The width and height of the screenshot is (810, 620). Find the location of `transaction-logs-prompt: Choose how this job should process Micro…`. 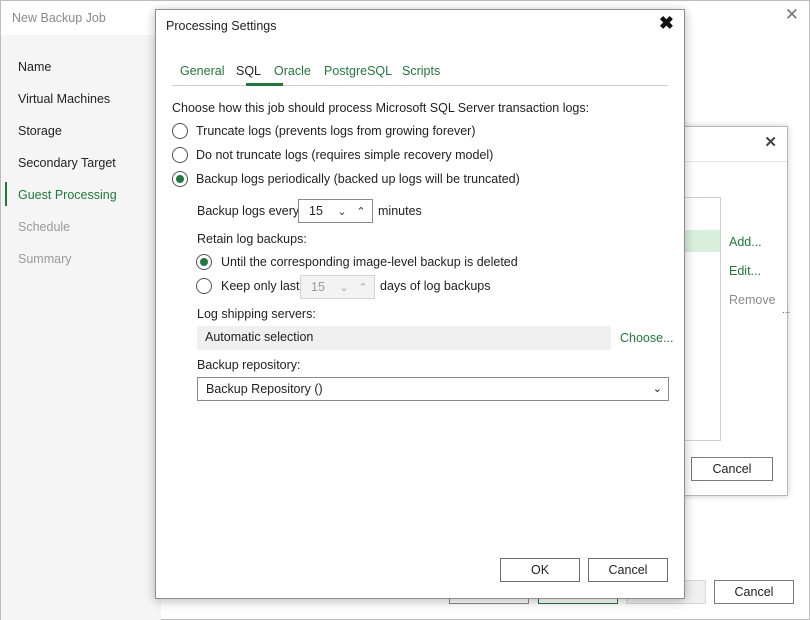

transaction-logs-prompt: Choose how this job should process Micro… is located at coordinates (381, 108).